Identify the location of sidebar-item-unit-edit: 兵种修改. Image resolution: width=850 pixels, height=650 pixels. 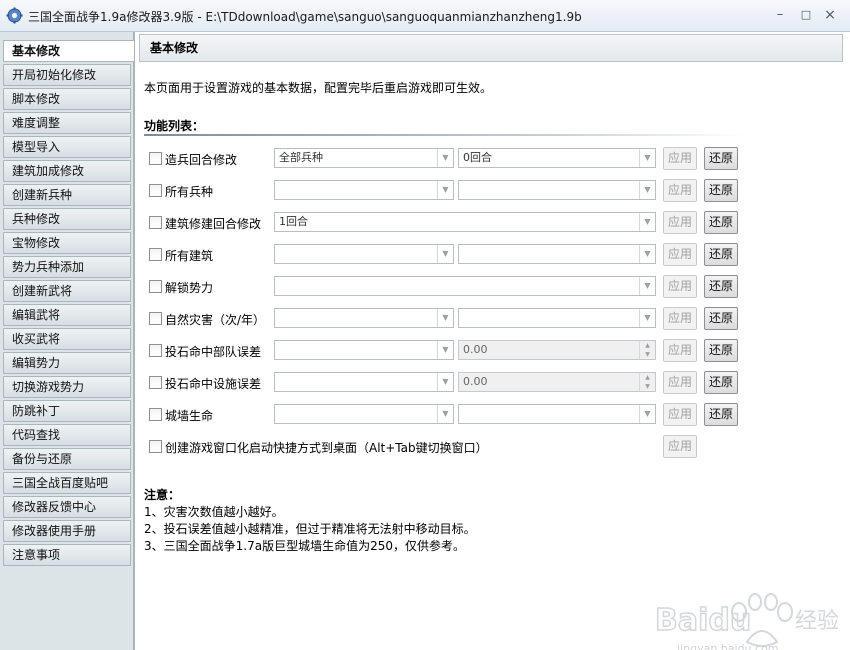
(67, 219).